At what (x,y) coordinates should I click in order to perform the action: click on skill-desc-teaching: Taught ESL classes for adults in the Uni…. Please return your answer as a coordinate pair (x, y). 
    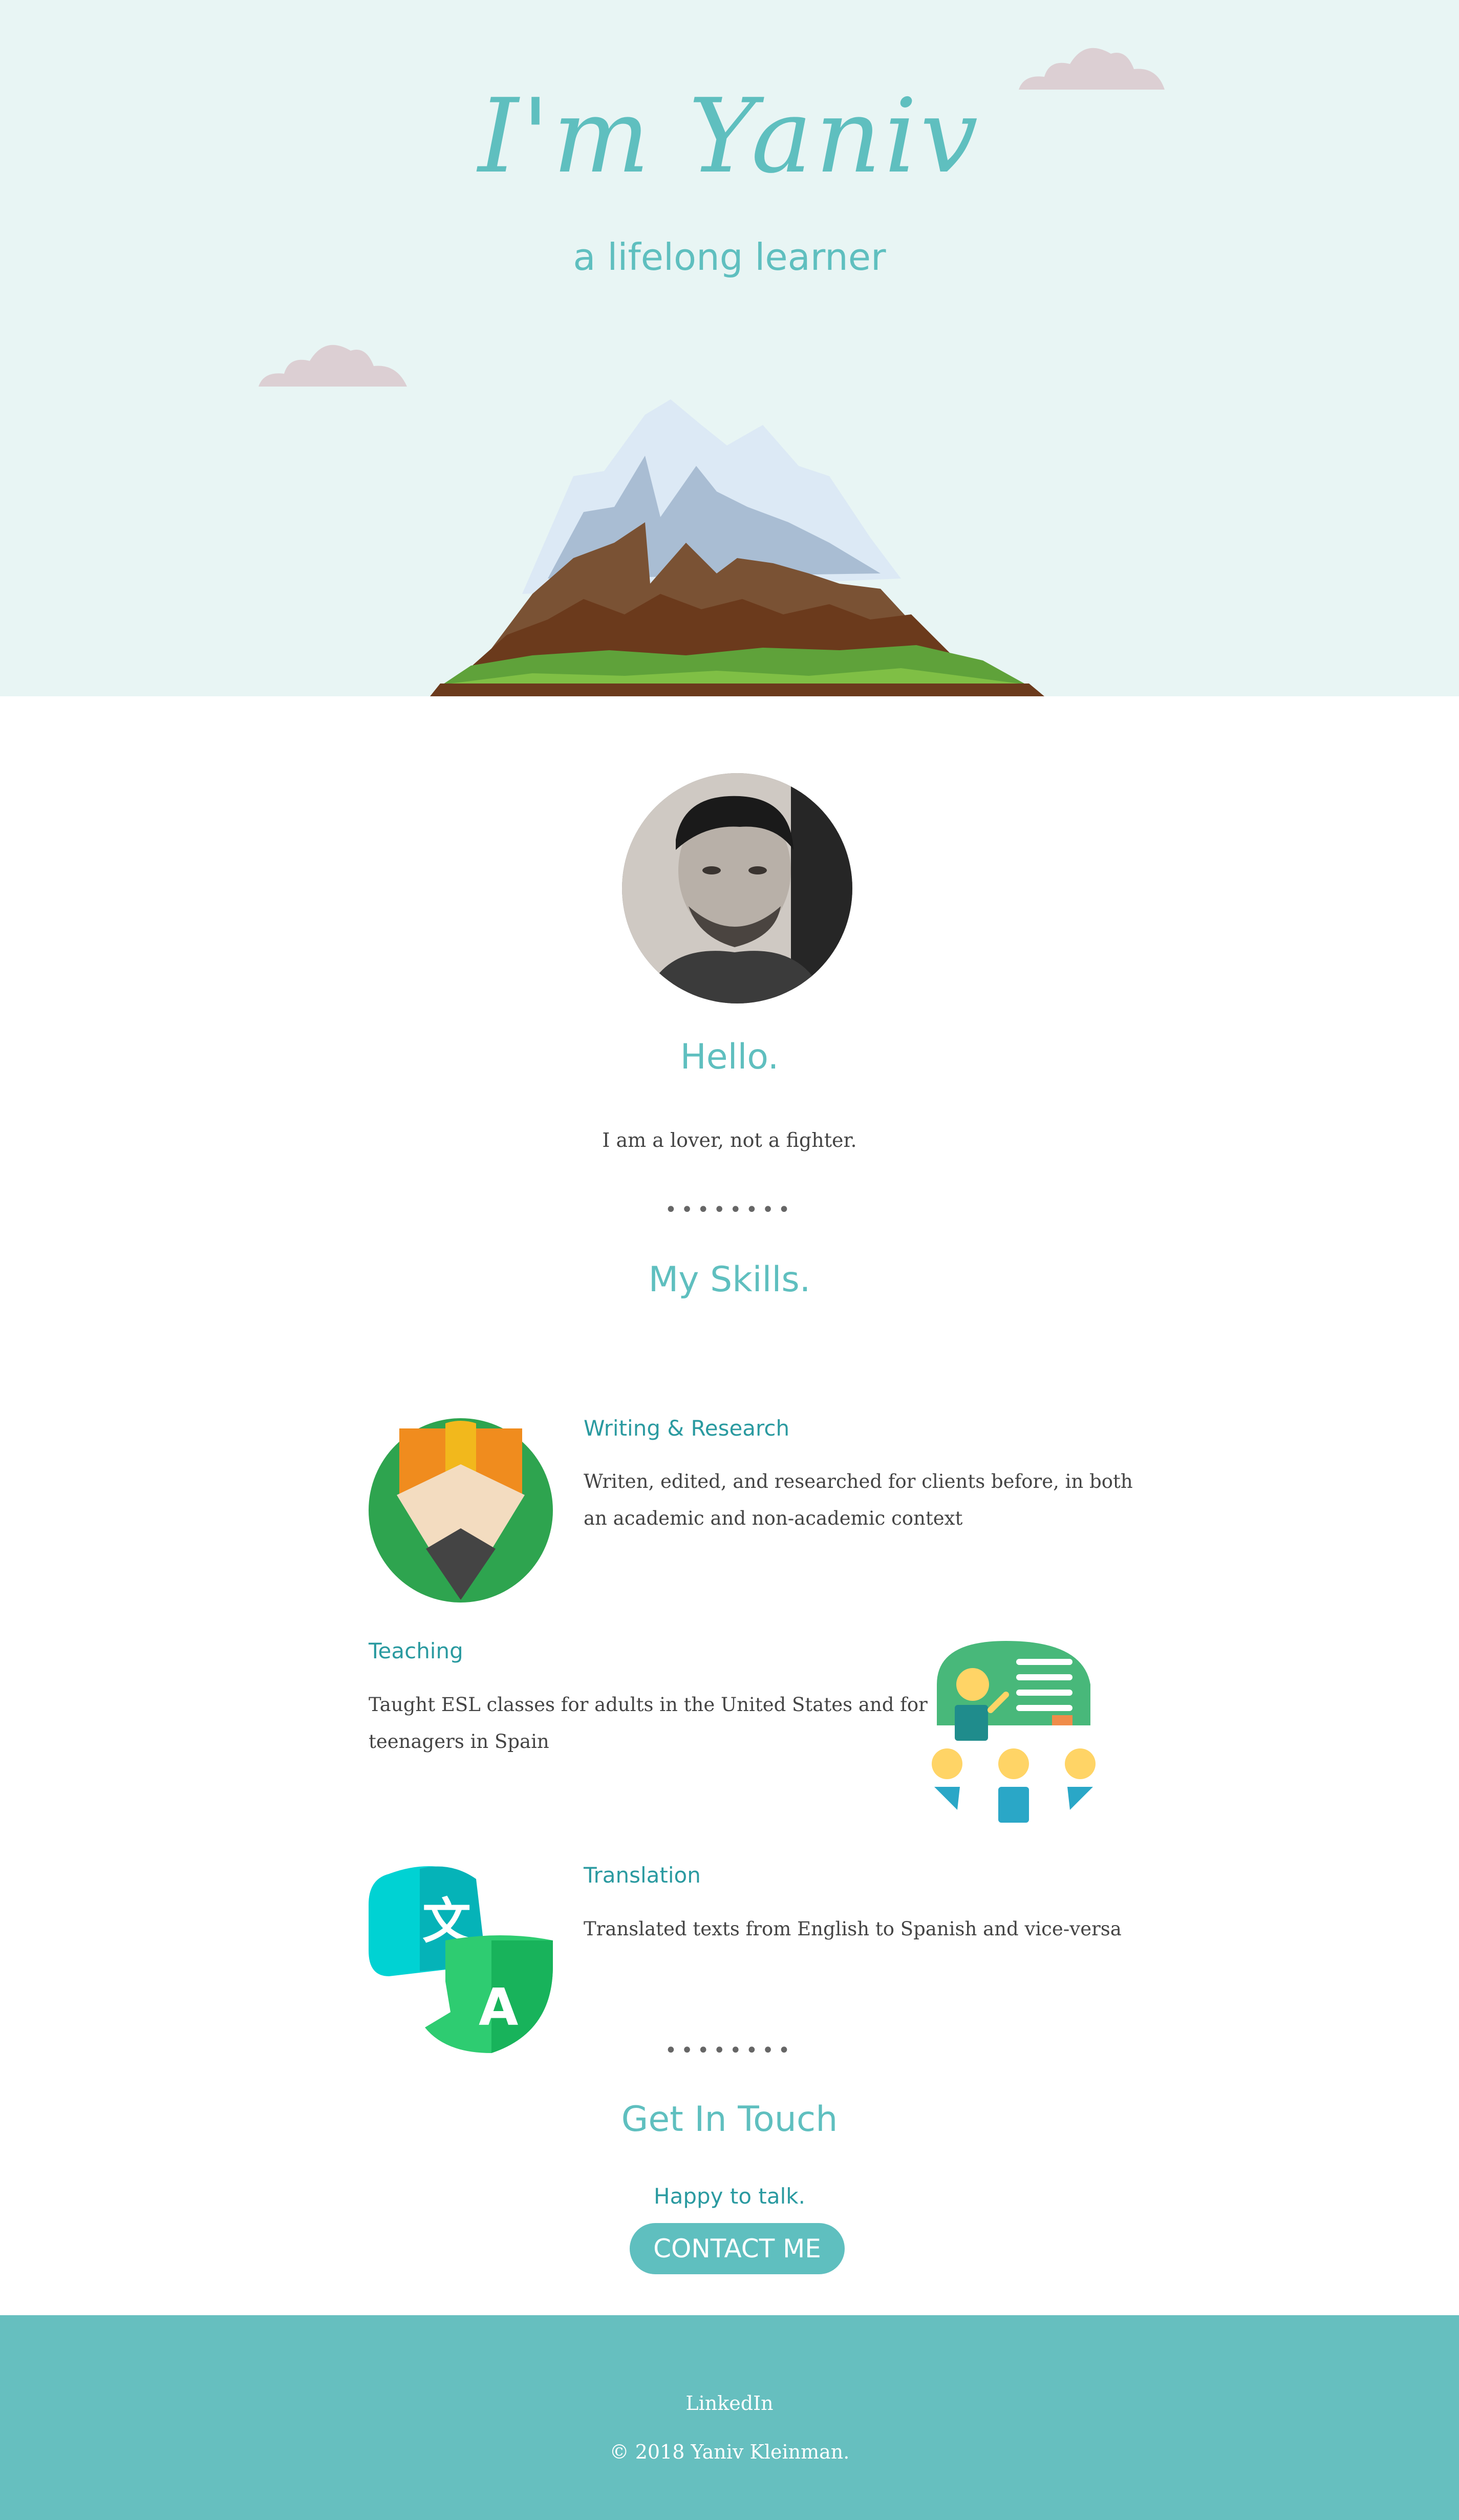
    Looking at the image, I should click on (648, 1723).